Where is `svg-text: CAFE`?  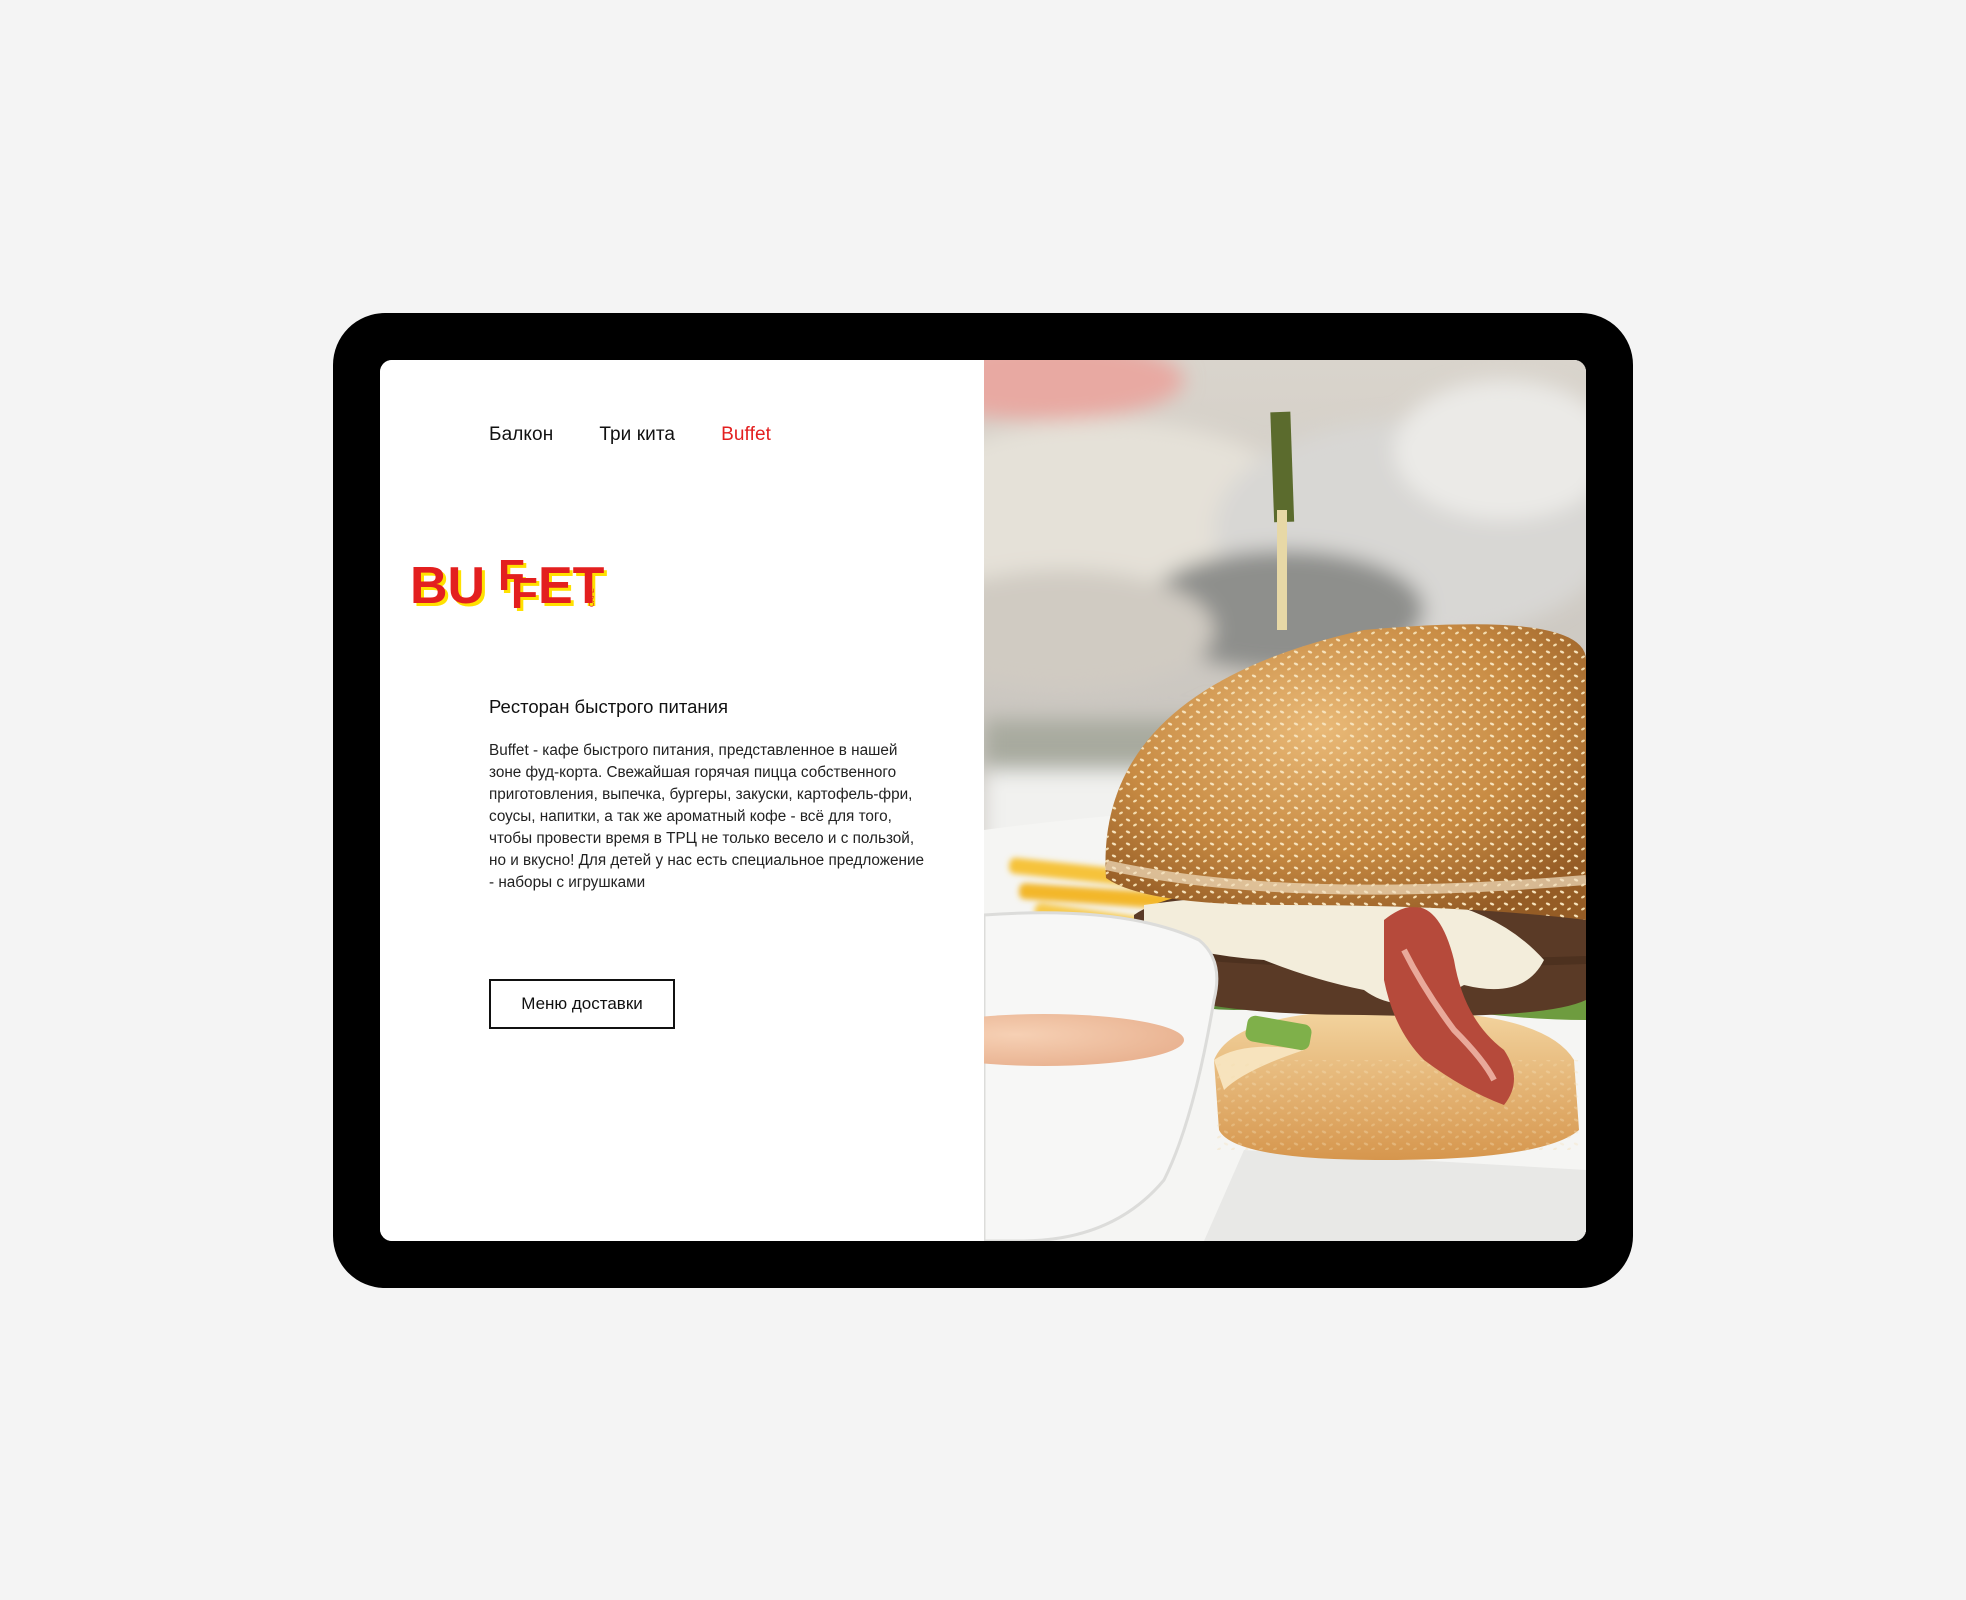 svg-text: CAFE is located at coordinates (592, 597).